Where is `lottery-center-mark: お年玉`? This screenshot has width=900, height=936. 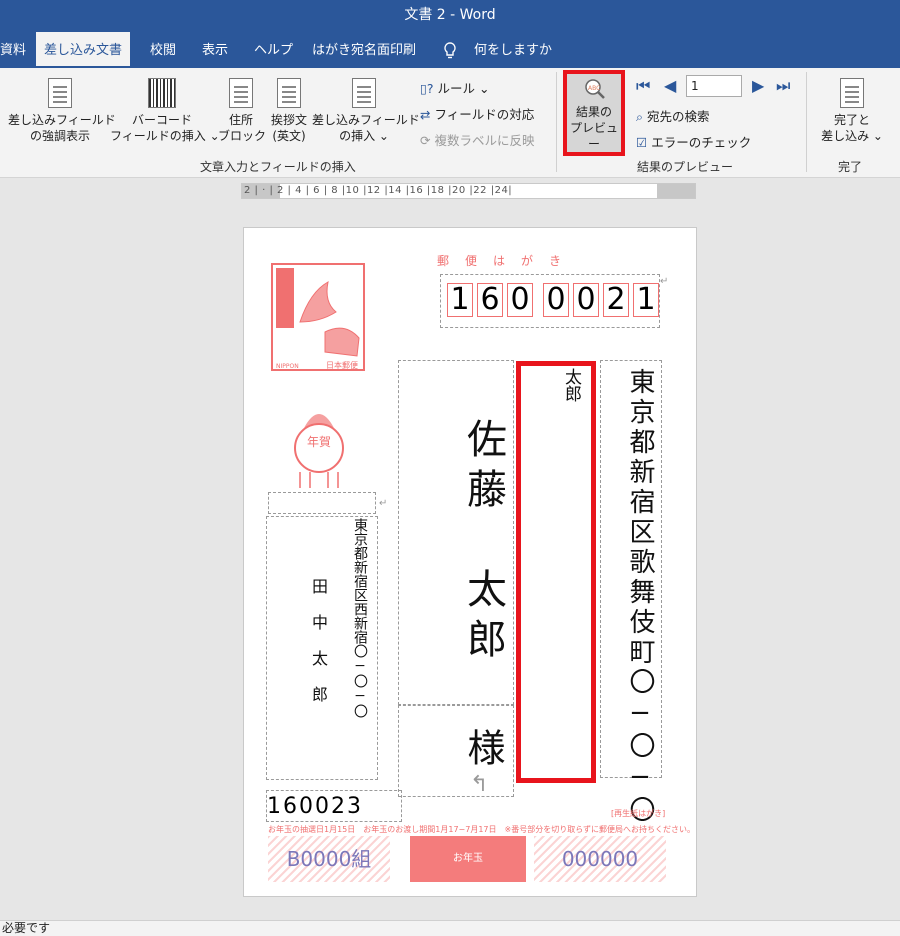
lottery-center-mark: お年玉 is located at coordinates (468, 859).